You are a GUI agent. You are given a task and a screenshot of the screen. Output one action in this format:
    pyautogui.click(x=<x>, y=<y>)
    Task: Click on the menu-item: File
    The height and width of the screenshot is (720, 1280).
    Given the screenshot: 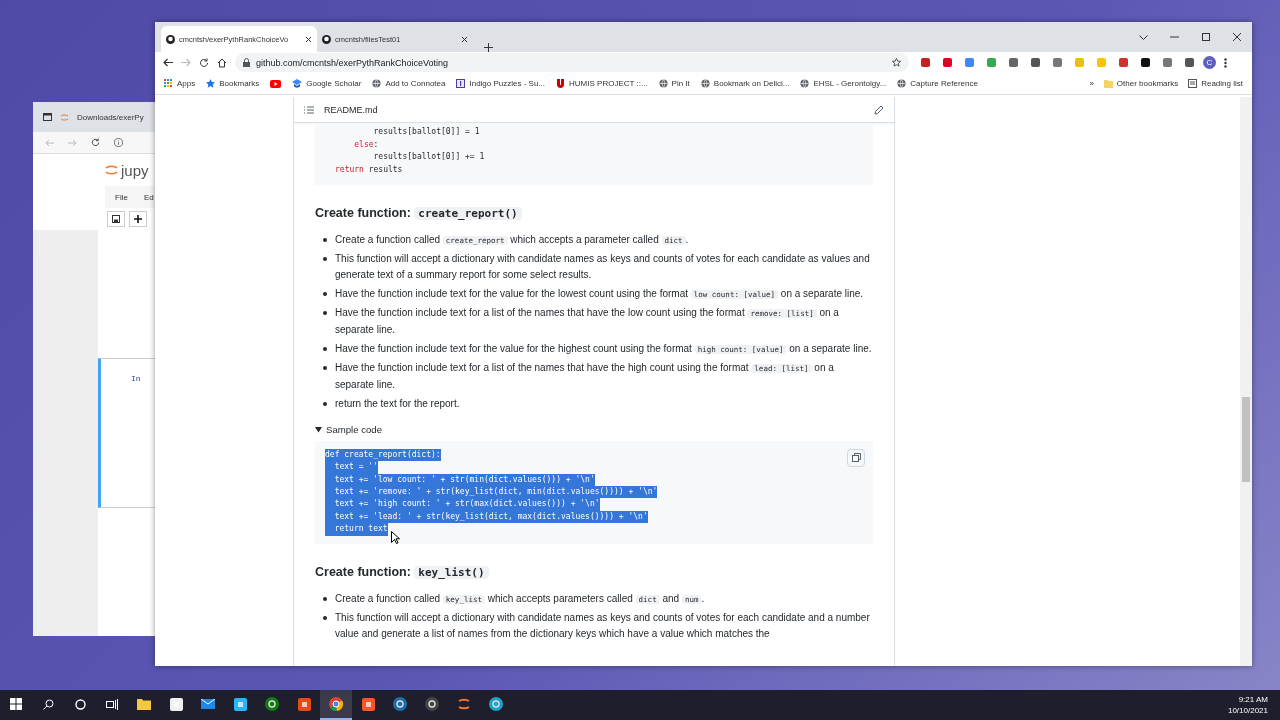 What is the action you would take?
    pyautogui.click(x=121, y=197)
    